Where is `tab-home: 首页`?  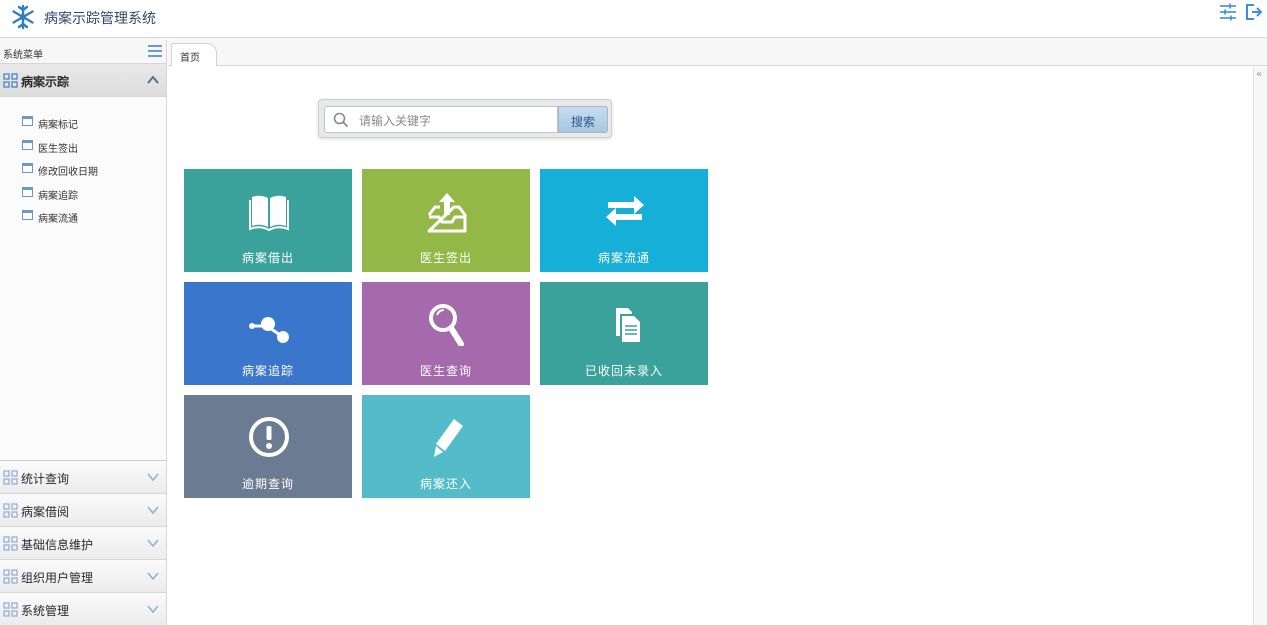
tab-home: 首页 is located at coordinates (194, 54).